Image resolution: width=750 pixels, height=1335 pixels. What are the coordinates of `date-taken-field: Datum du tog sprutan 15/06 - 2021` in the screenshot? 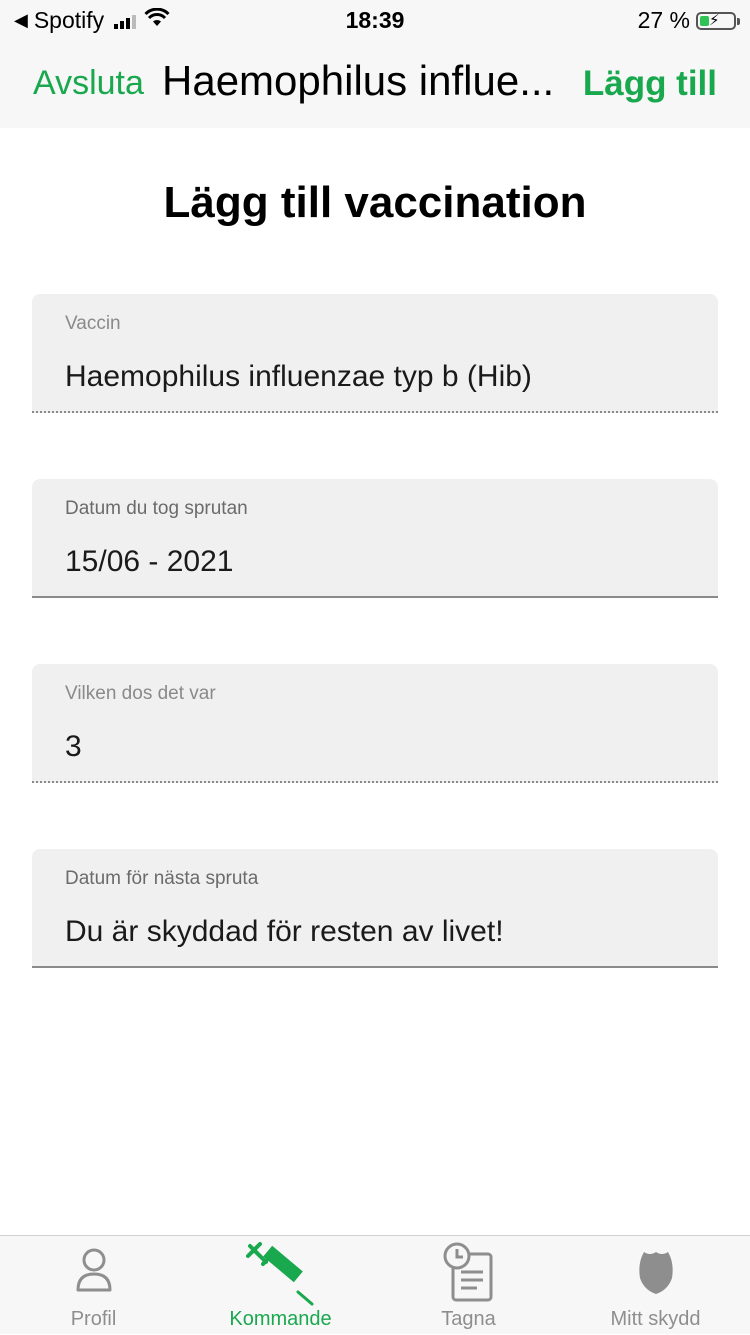 It's located at (375, 538).